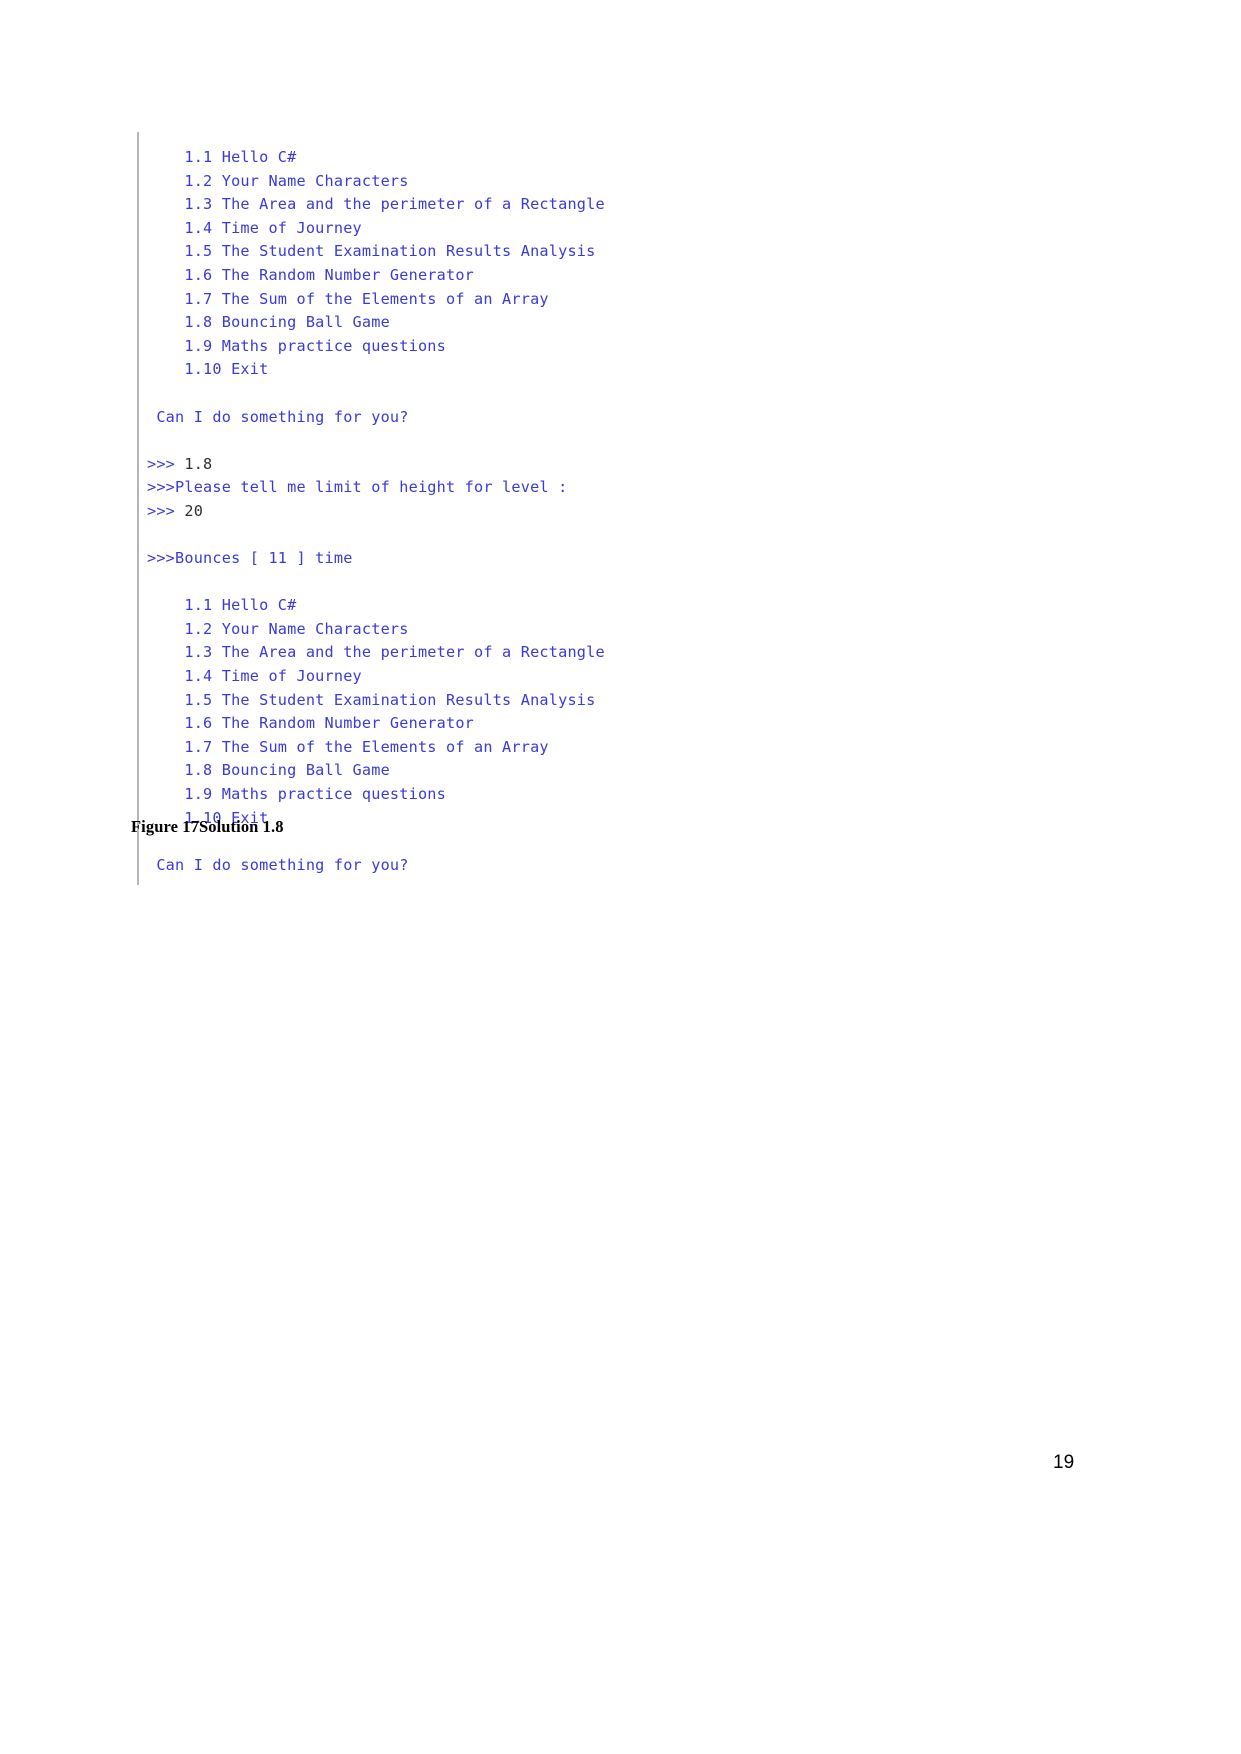 The image size is (1241, 1754). I want to click on console-menu-line: 1.10 Exit, so click(208, 369).